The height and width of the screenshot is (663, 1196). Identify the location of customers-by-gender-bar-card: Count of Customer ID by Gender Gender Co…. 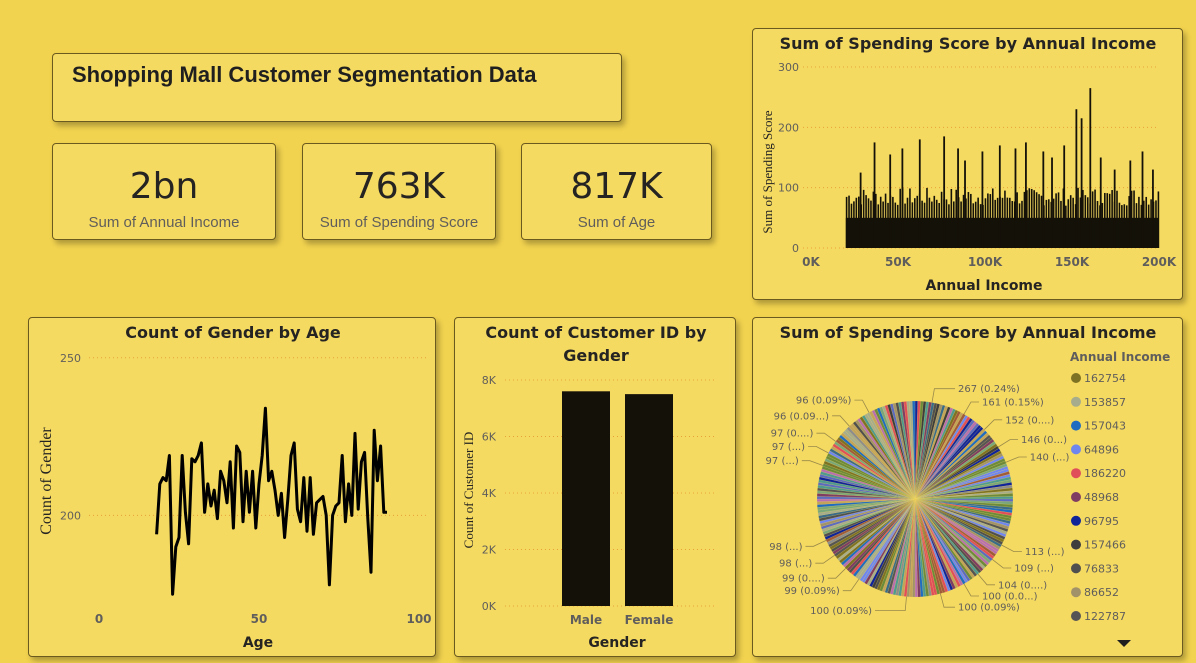
(595, 487).